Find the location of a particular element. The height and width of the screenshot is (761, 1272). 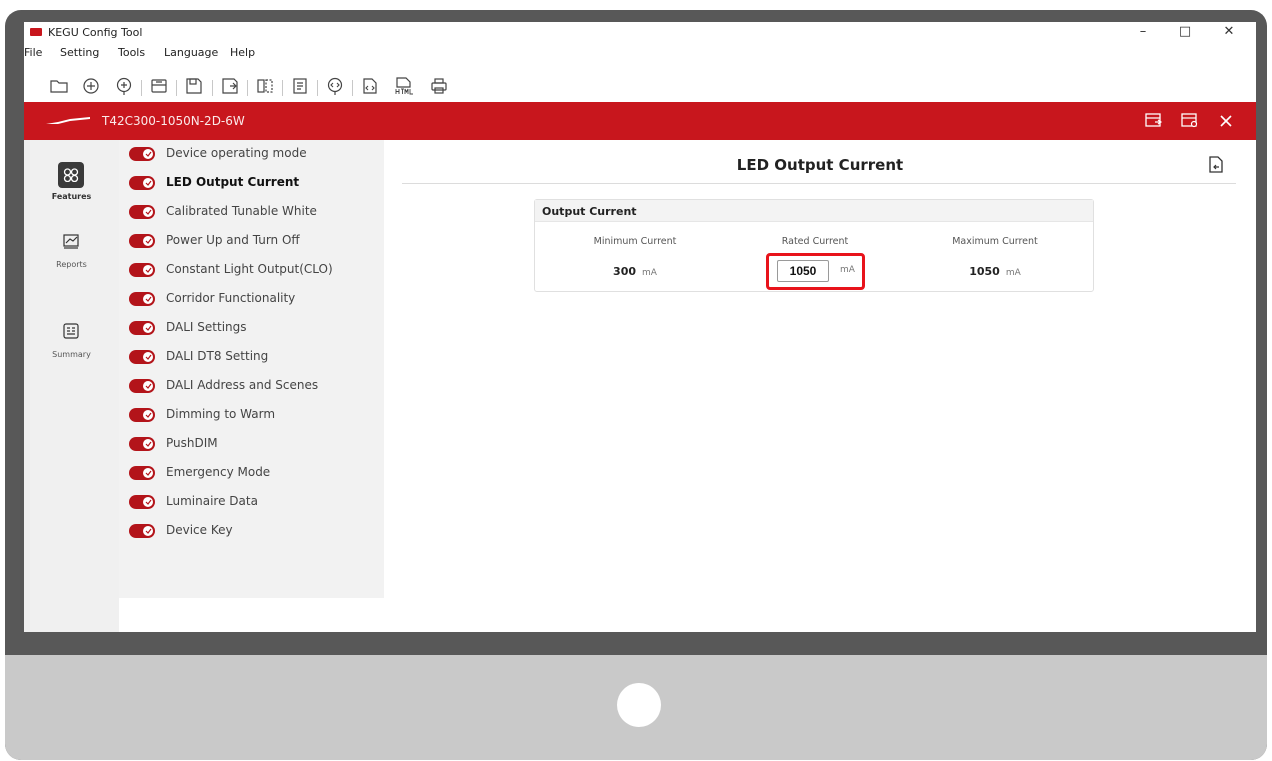

feature-dali-settings: DALI Settings is located at coordinates (251, 328).